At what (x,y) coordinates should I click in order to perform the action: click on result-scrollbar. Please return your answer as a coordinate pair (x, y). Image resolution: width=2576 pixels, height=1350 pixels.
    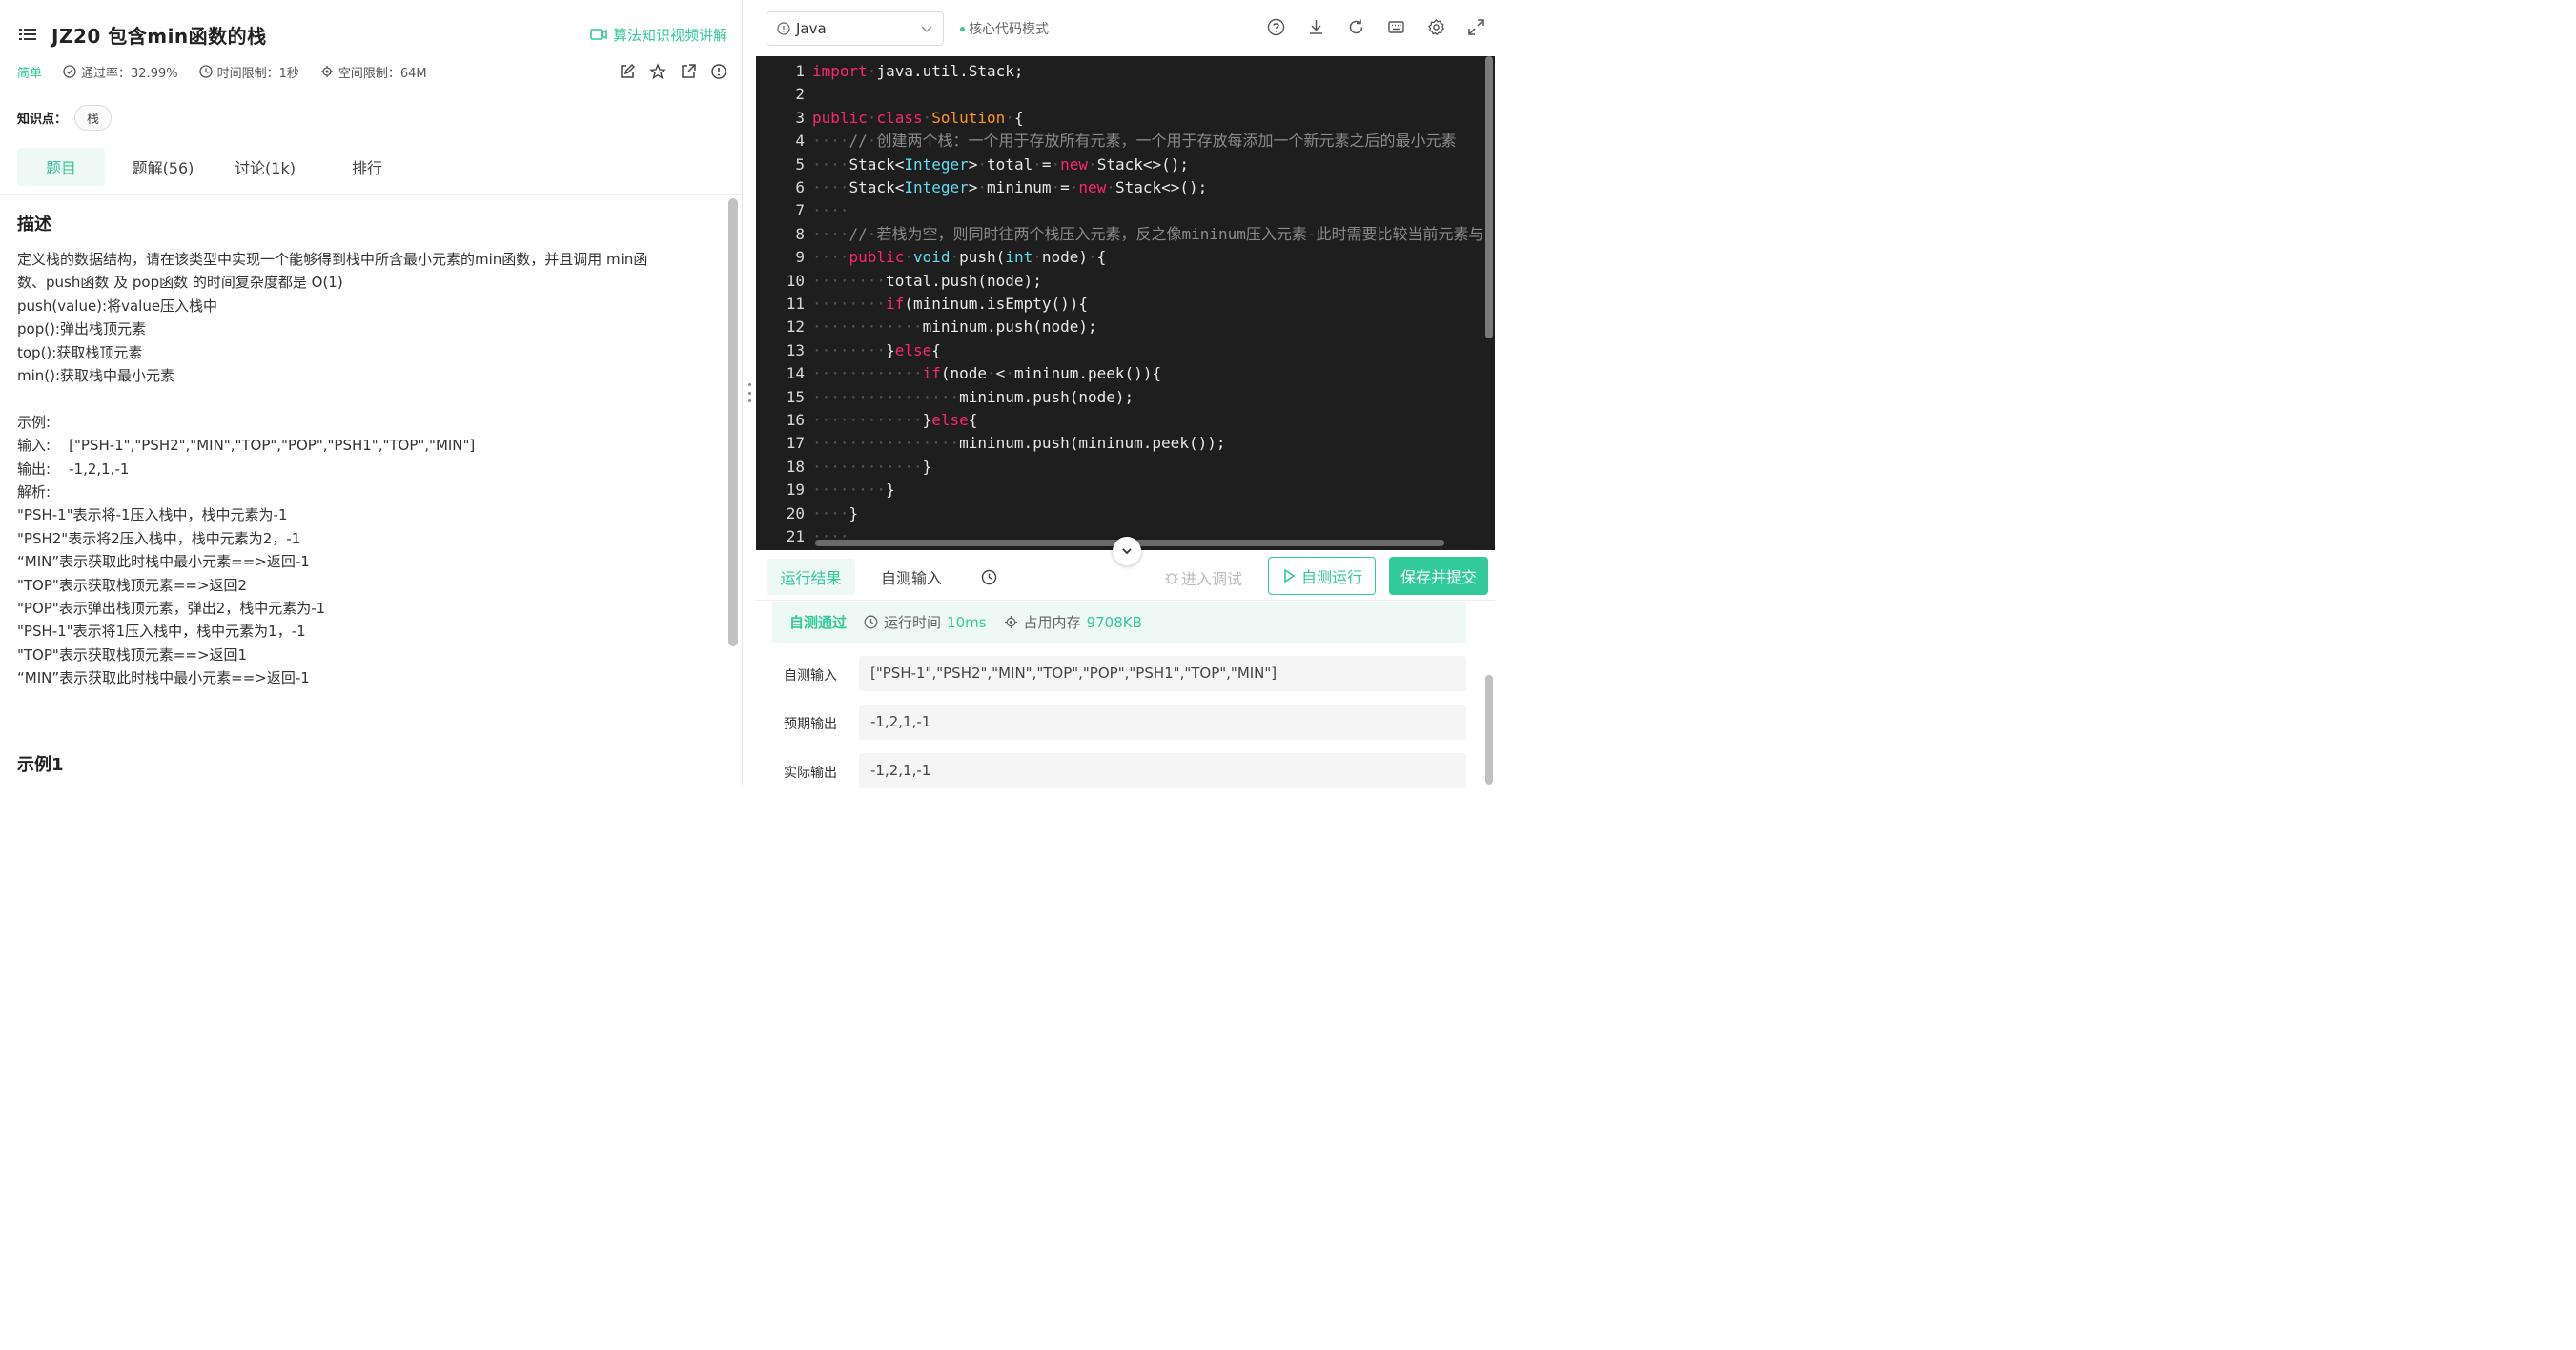
    Looking at the image, I should click on (1489, 730).